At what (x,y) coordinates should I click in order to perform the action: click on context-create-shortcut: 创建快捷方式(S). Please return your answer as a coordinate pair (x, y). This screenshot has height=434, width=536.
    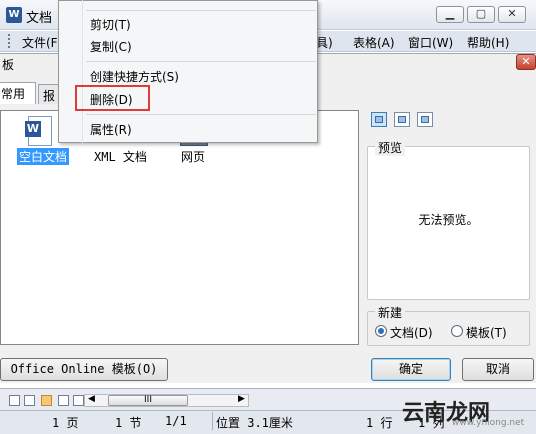
    Looking at the image, I should click on (134, 76).